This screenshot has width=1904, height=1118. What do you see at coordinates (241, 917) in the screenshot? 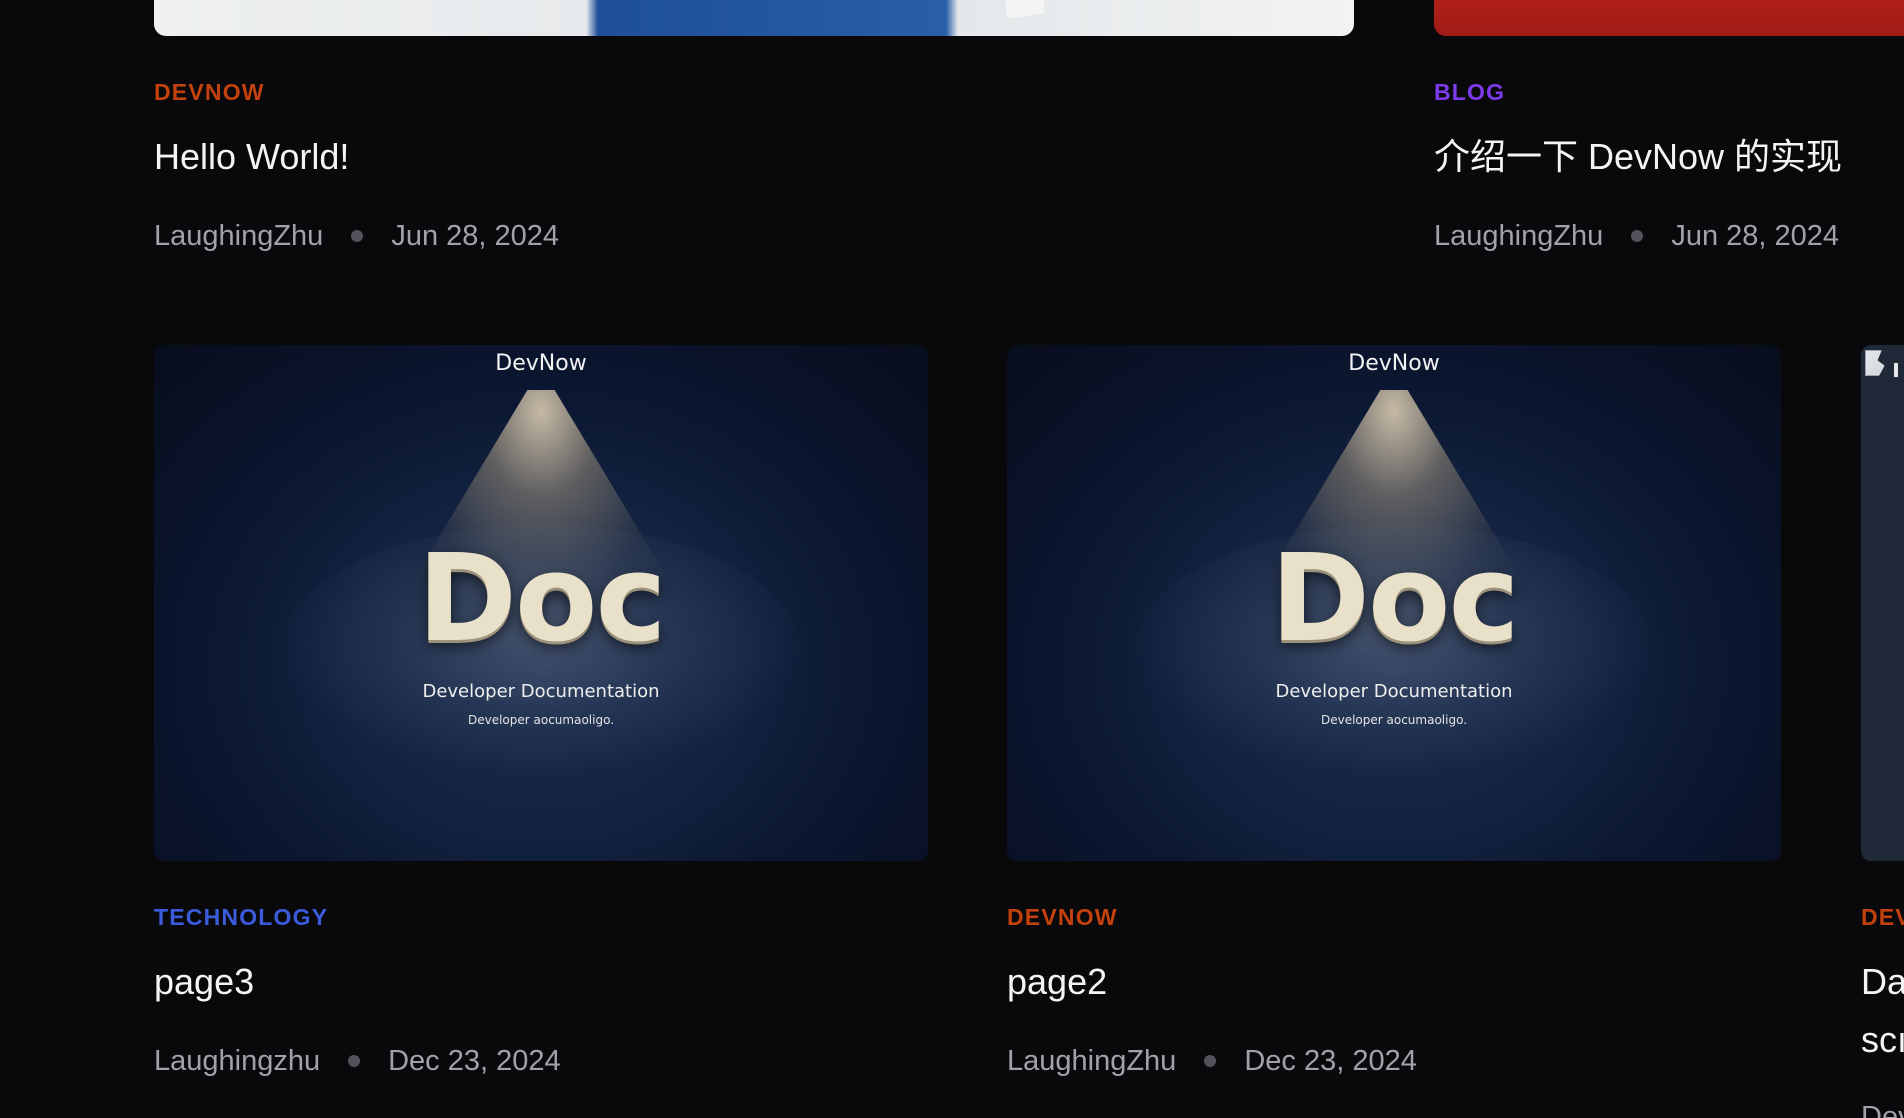
I see `post-category: TECHNOLOGY` at bounding box center [241, 917].